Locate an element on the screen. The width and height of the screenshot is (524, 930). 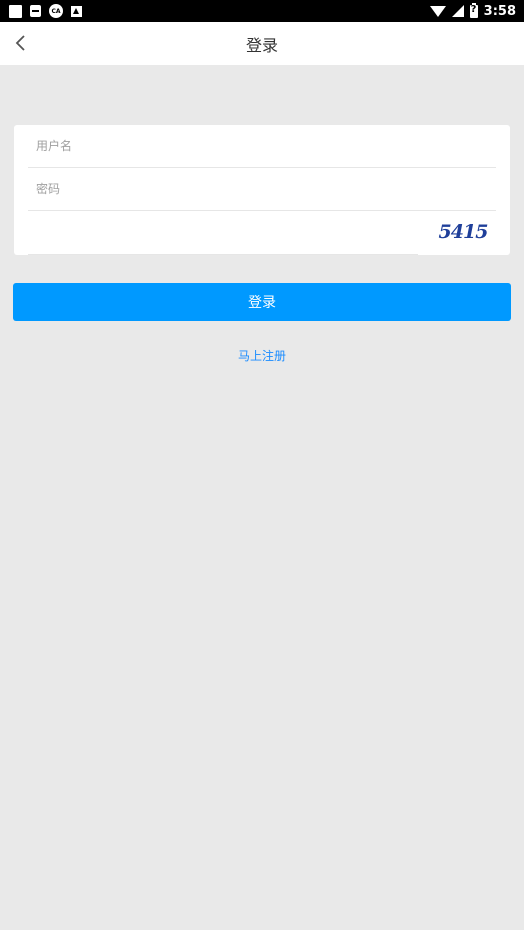
status-right-icons: 3:58 is located at coordinates (472, 10).